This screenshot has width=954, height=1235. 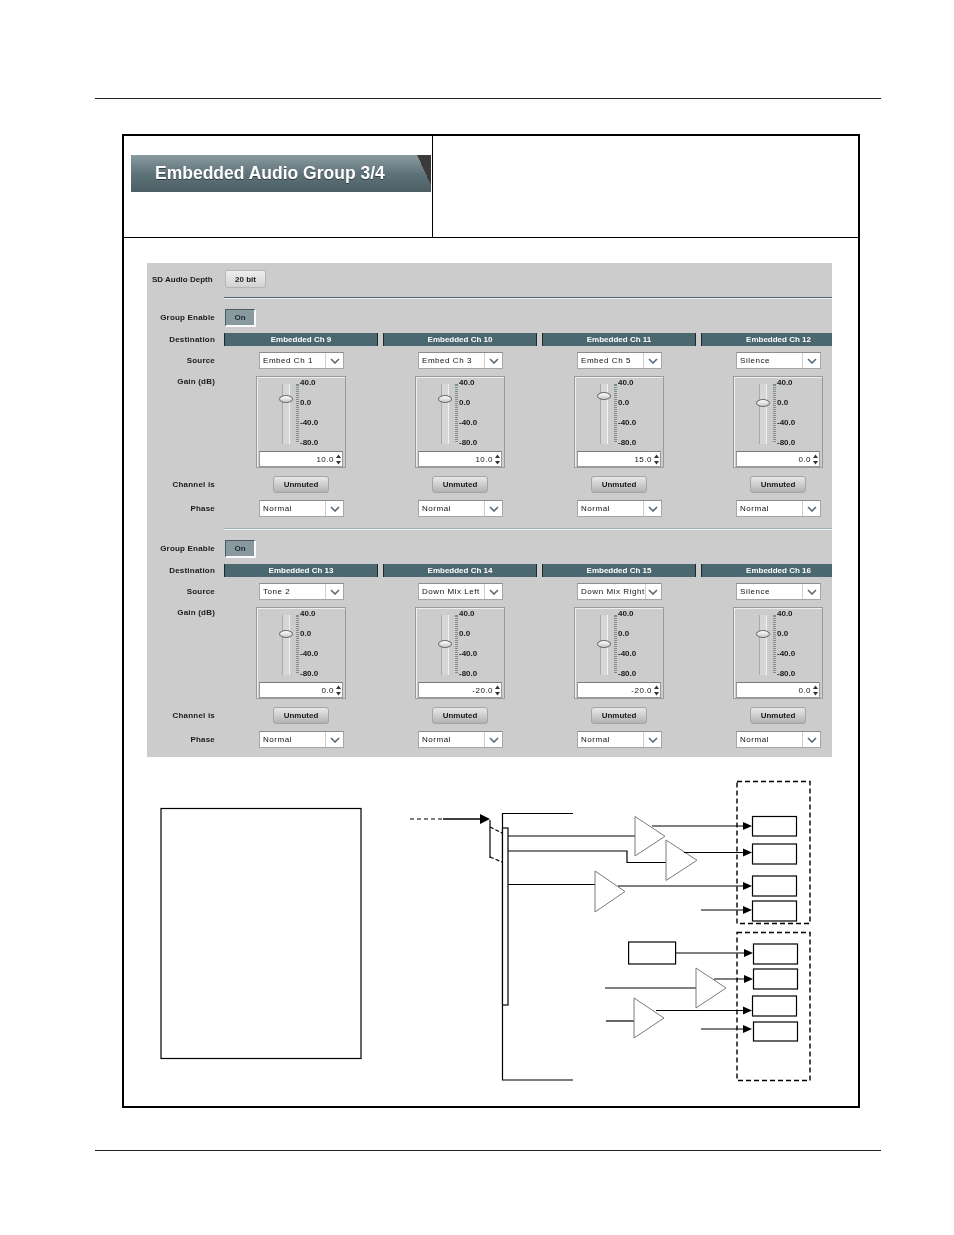 I want to click on destination-header: Embedded Ch 16, so click(x=766, y=570).